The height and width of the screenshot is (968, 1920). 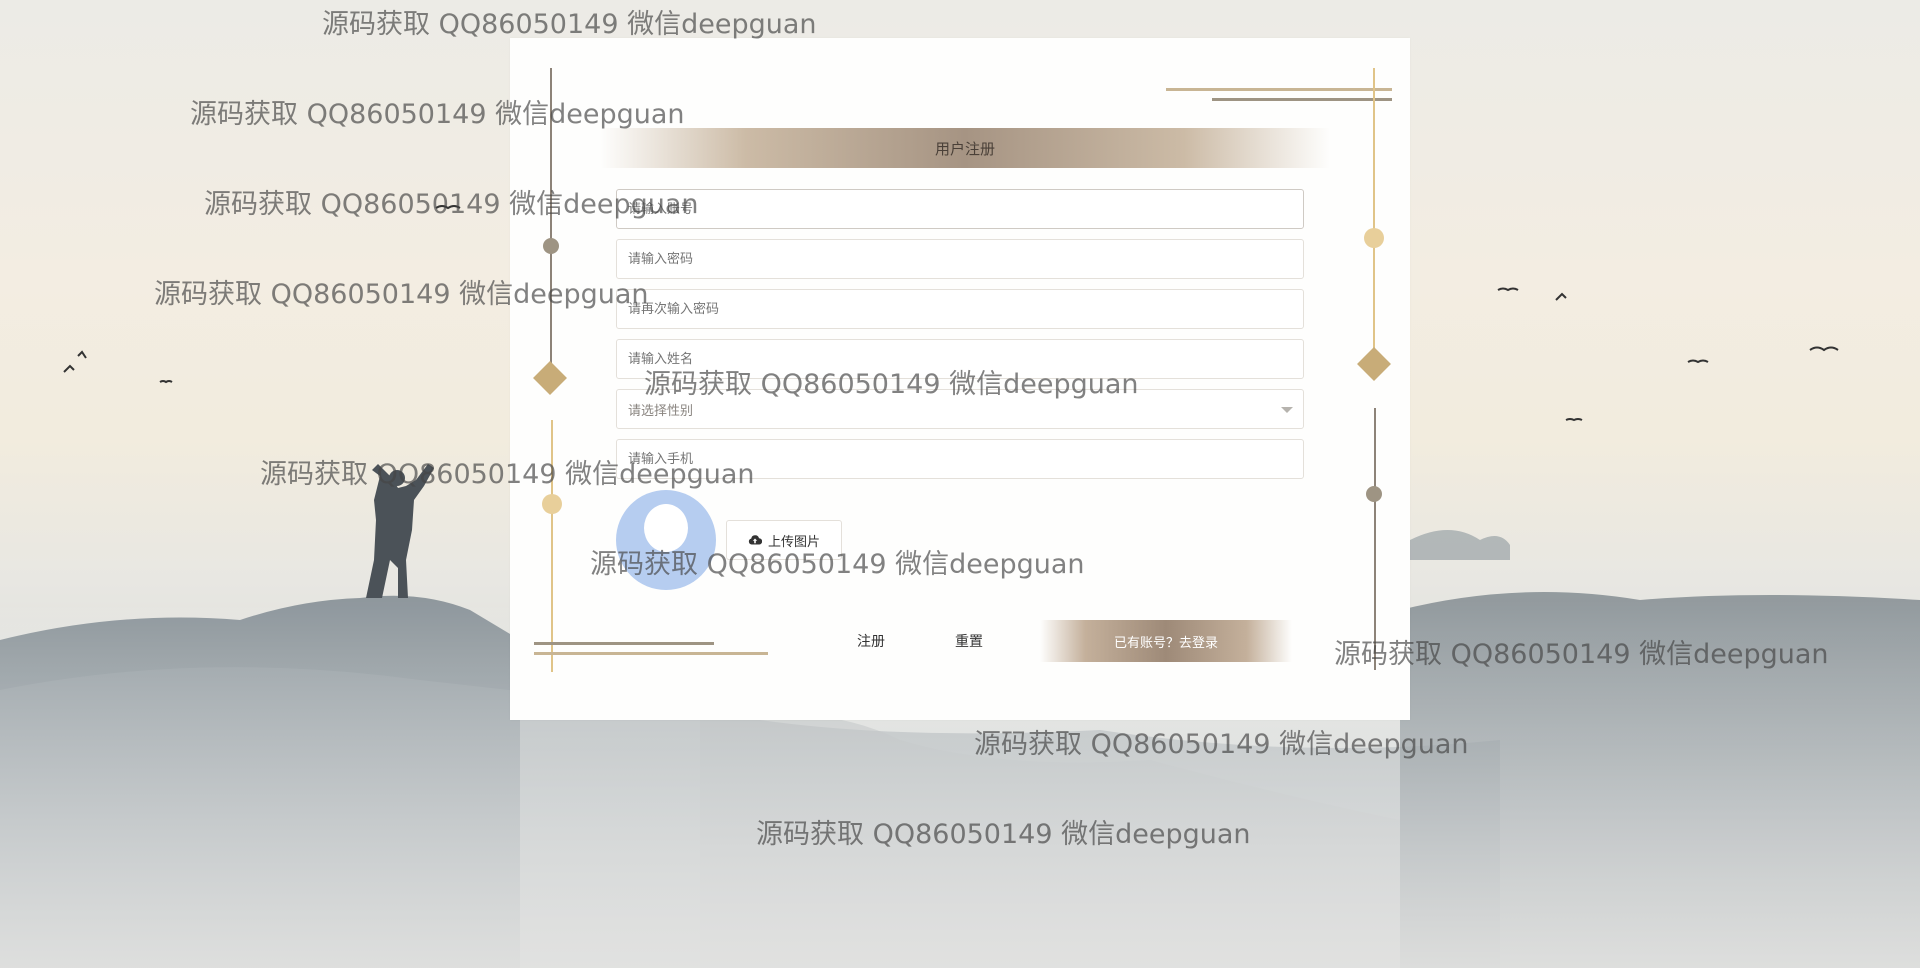 I want to click on confirm-password-input, so click(x=960, y=309).